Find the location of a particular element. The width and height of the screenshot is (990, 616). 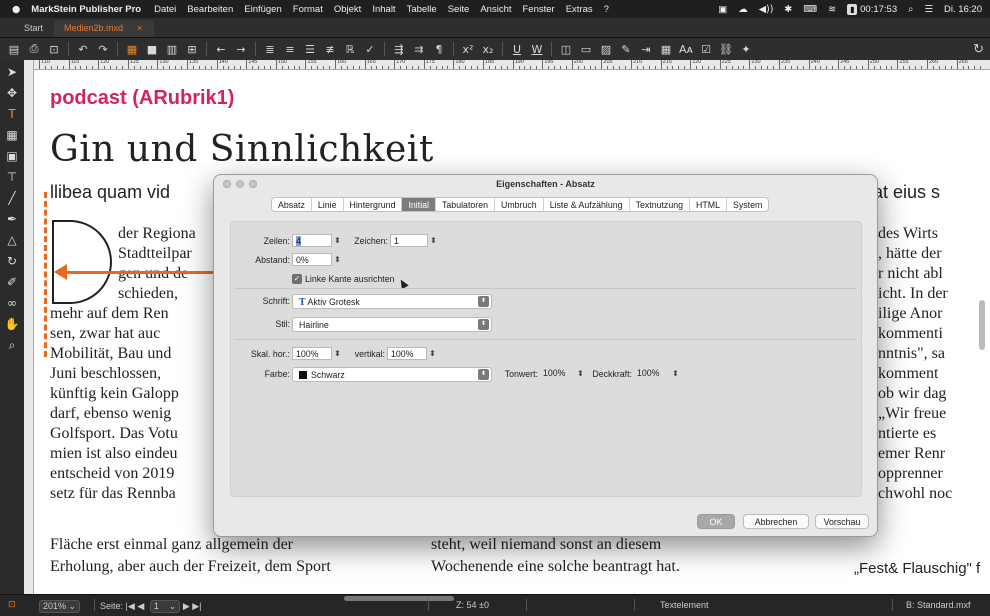

body-line-mid: steht, weil niemand sonst an diesem is located at coordinates (546, 545).